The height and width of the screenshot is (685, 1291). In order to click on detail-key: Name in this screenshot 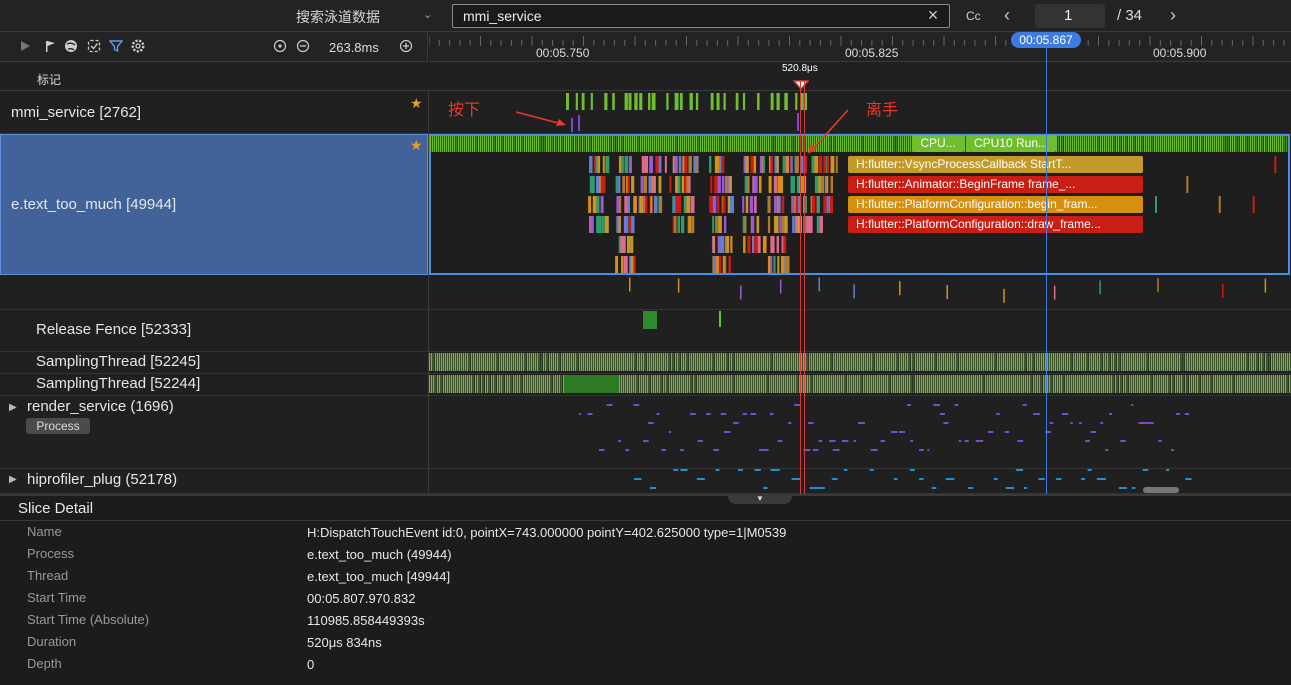, I will do `click(44, 531)`.